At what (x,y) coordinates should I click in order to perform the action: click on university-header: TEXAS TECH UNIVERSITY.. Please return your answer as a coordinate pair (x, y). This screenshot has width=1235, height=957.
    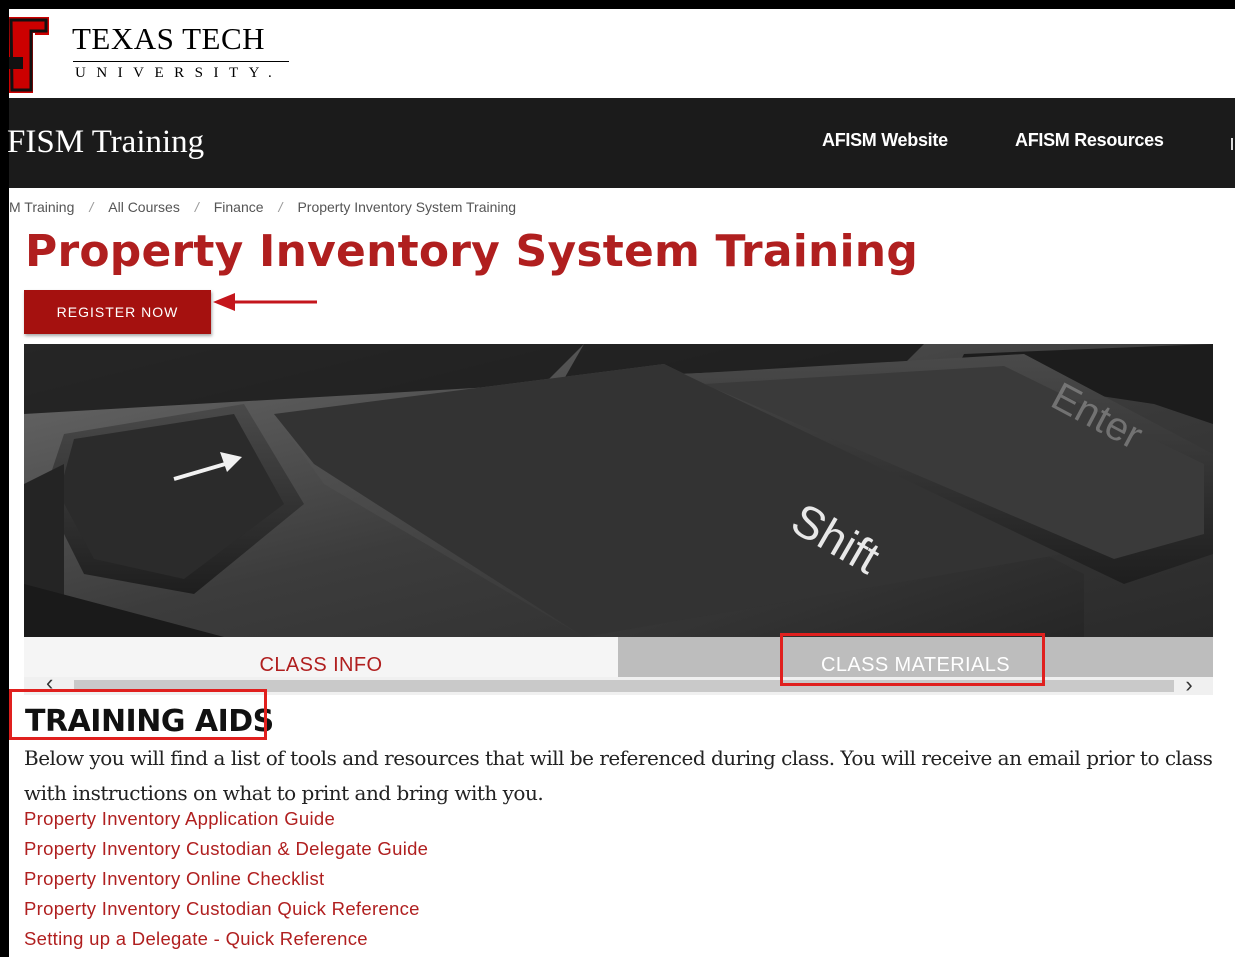
    Looking at the image, I should click on (622, 53).